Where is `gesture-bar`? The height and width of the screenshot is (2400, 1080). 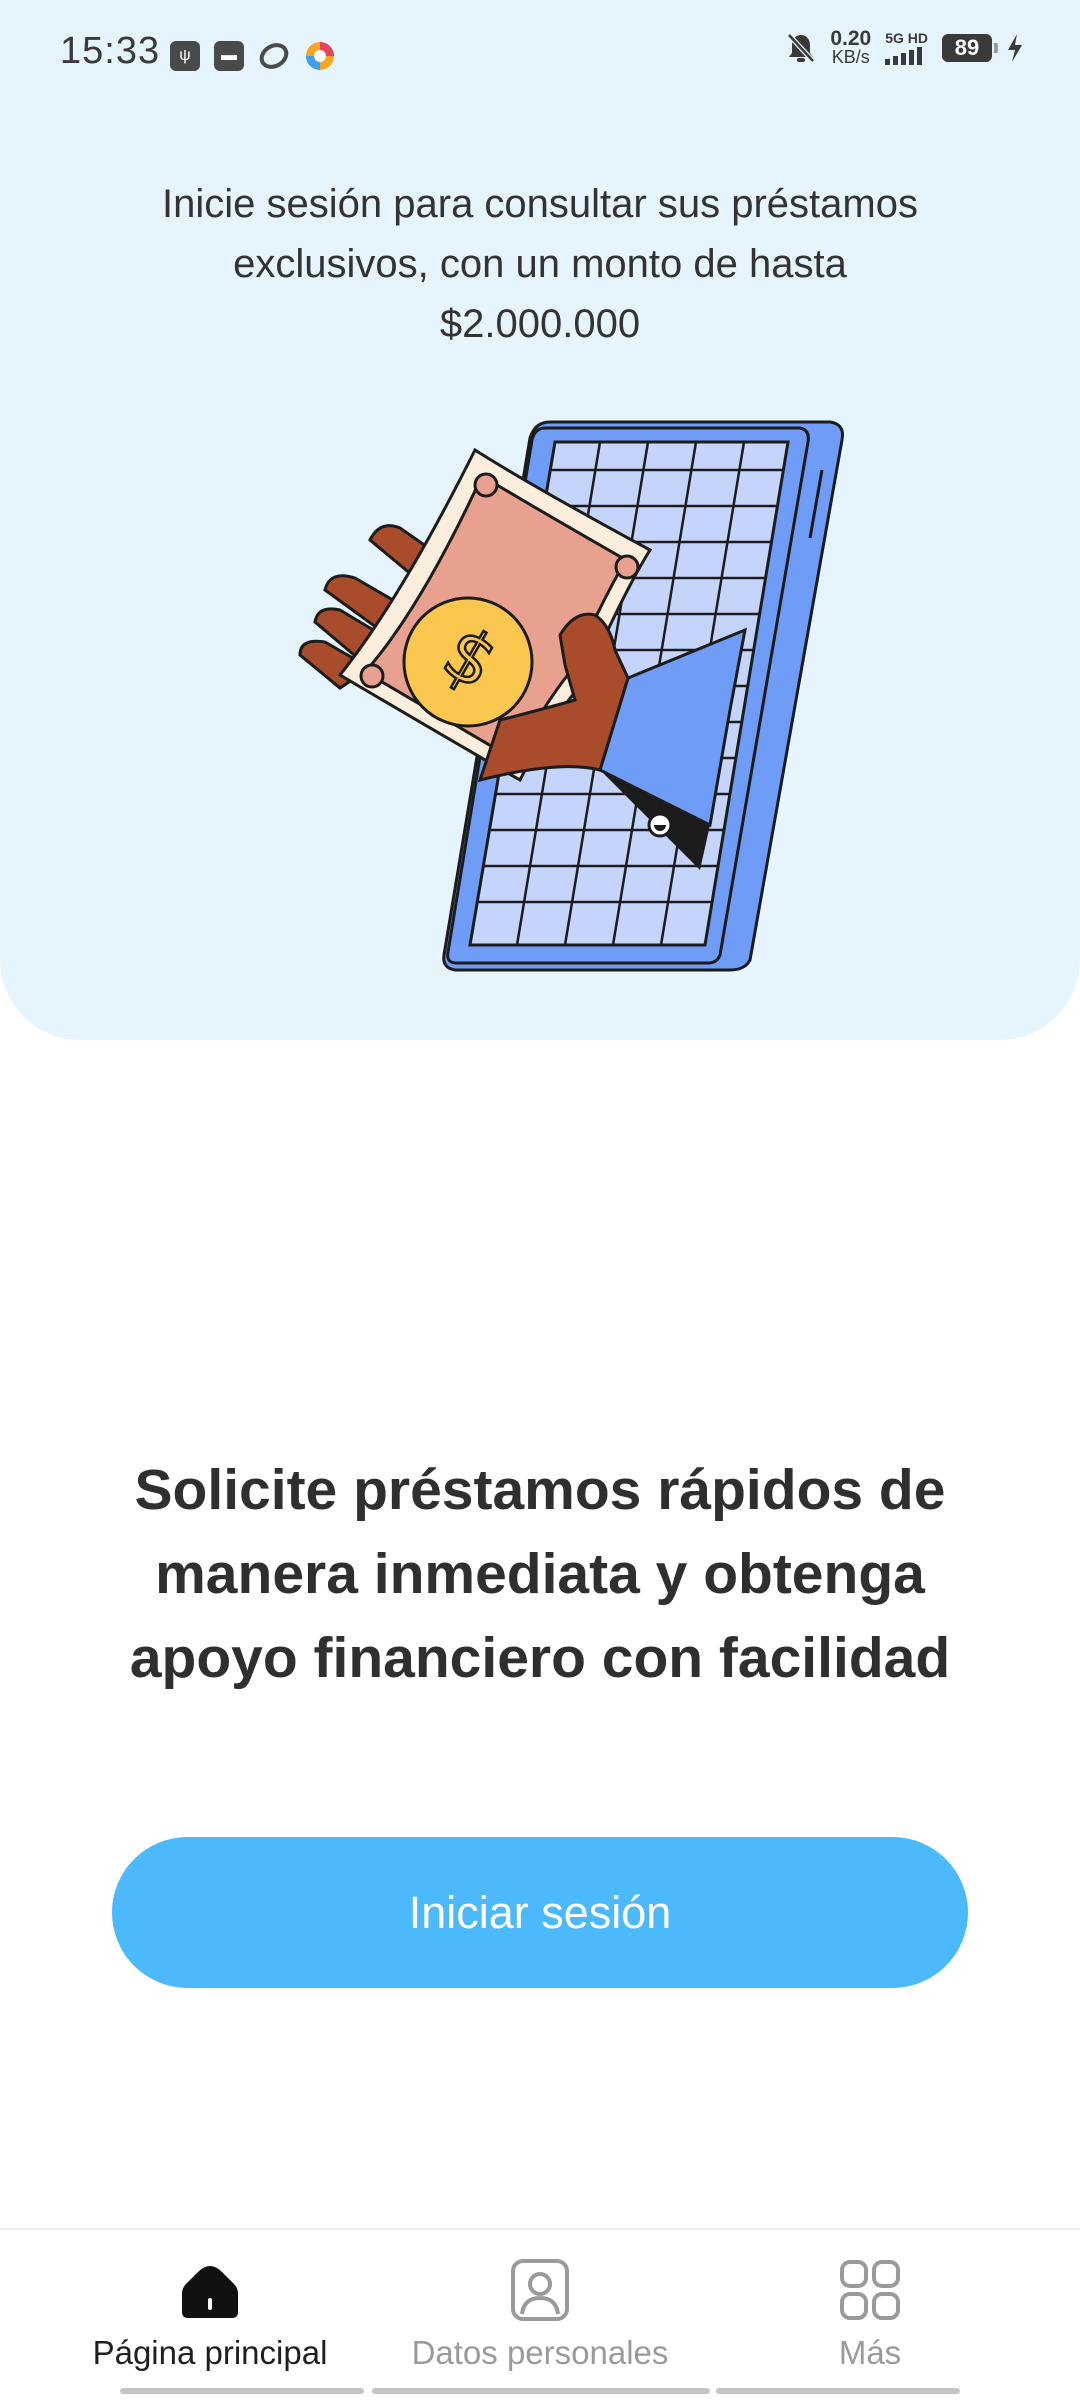
gesture-bar is located at coordinates (540, 2391).